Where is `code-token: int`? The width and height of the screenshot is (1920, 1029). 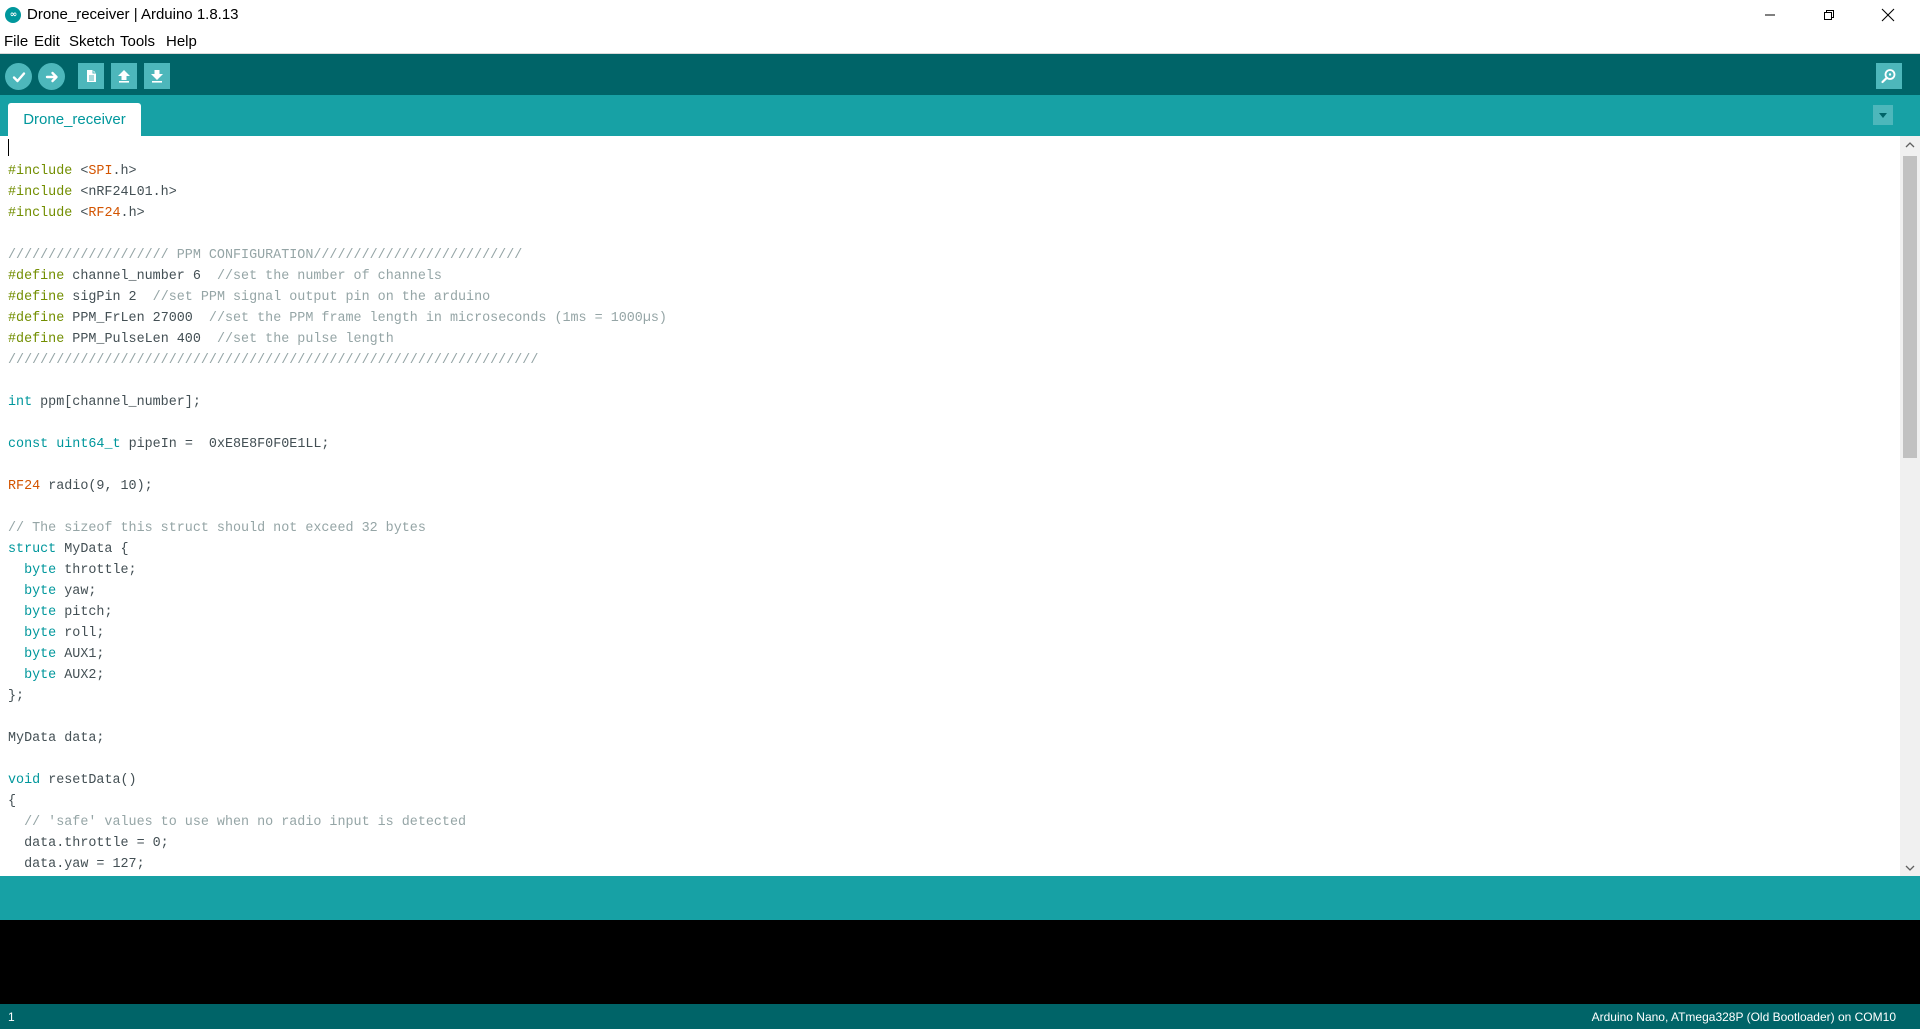 code-token: int is located at coordinates (20, 402).